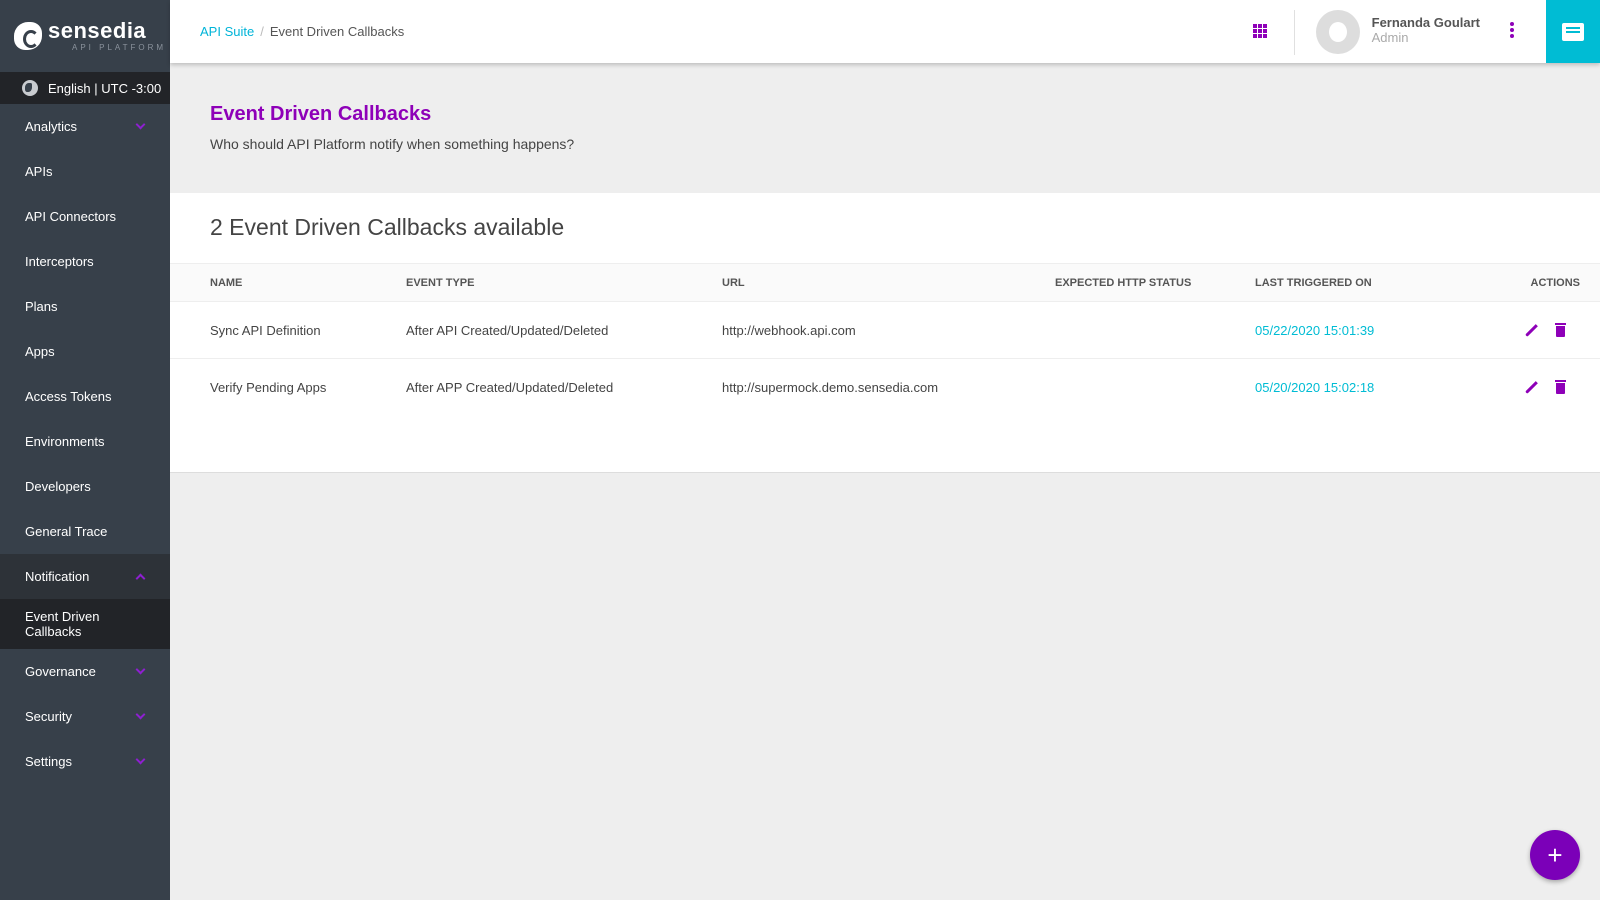  I want to click on sidebar-item-developers: Developers, so click(85, 486).